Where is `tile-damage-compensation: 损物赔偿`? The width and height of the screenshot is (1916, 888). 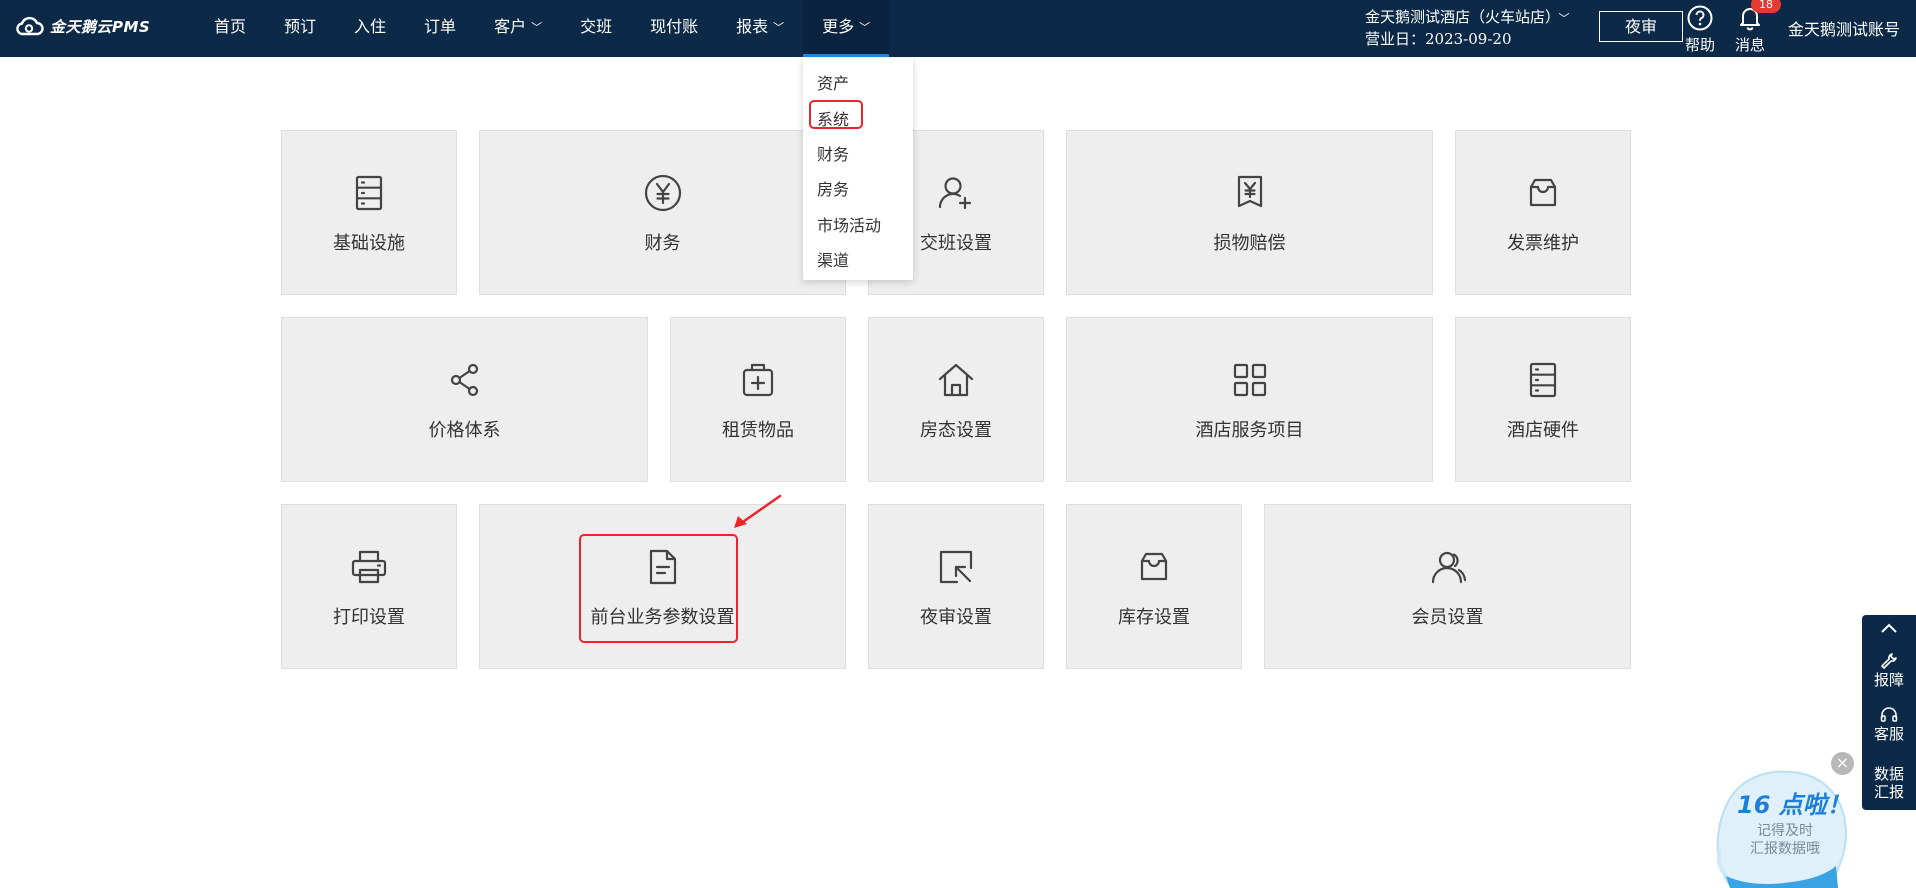 tile-damage-compensation: 损物赔偿 is located at coordinates (1249, 212).